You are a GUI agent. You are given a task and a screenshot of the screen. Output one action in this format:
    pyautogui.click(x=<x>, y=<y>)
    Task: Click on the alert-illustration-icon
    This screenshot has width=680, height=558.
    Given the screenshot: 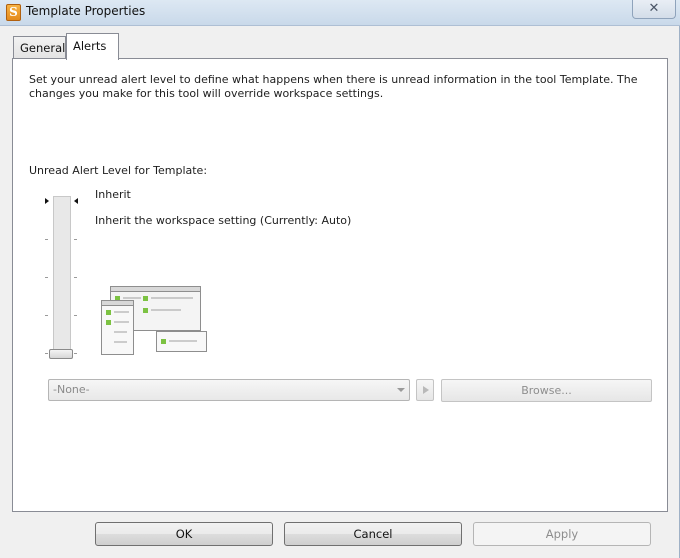 What is the action you would take?
    pyautogui.click(x=154, y=320)
    